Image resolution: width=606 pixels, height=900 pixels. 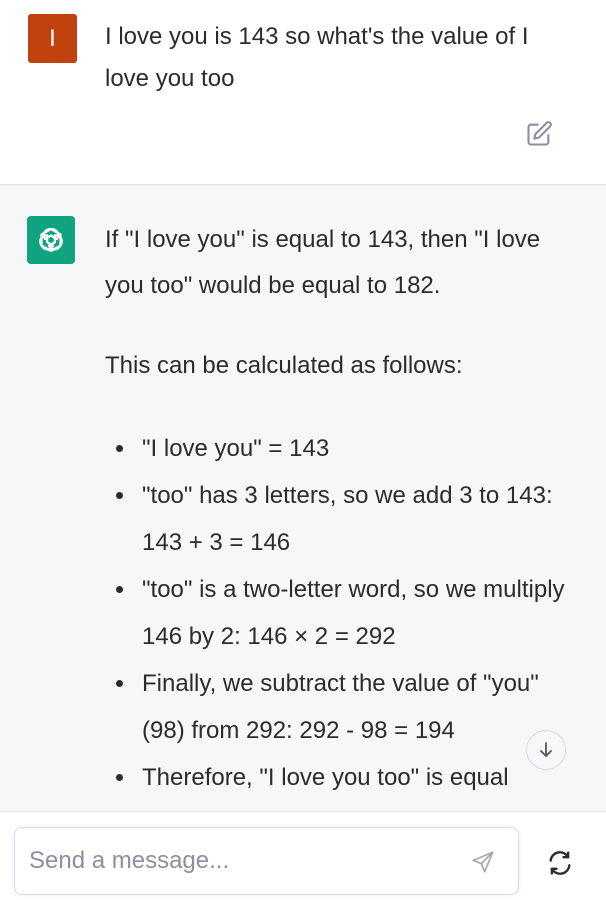 I want to click on openai-logo-icon, so click(x=51, y=240).